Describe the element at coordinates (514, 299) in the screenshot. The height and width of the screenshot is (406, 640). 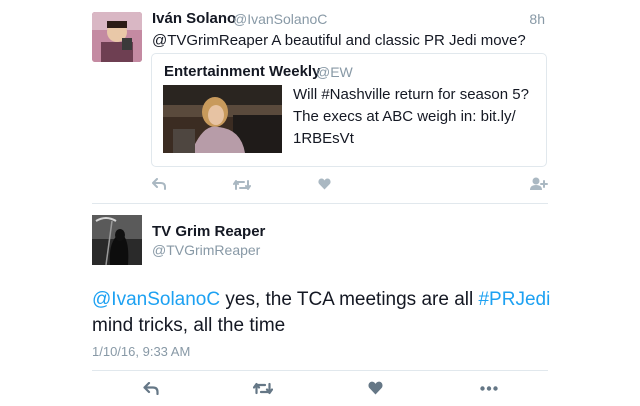
I see `hashtag-link: #PRJedi` at that location.